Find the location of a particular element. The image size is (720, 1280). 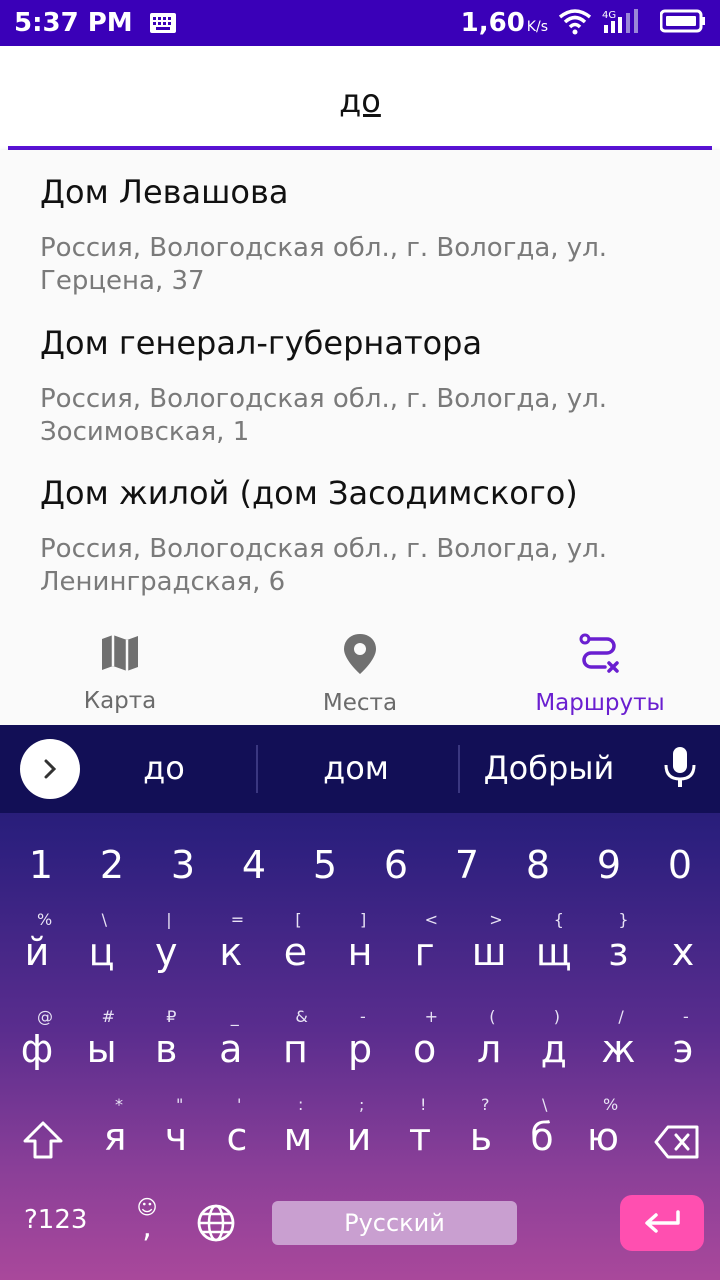

letter-key: ; и is located at coordinates (359, 1135).